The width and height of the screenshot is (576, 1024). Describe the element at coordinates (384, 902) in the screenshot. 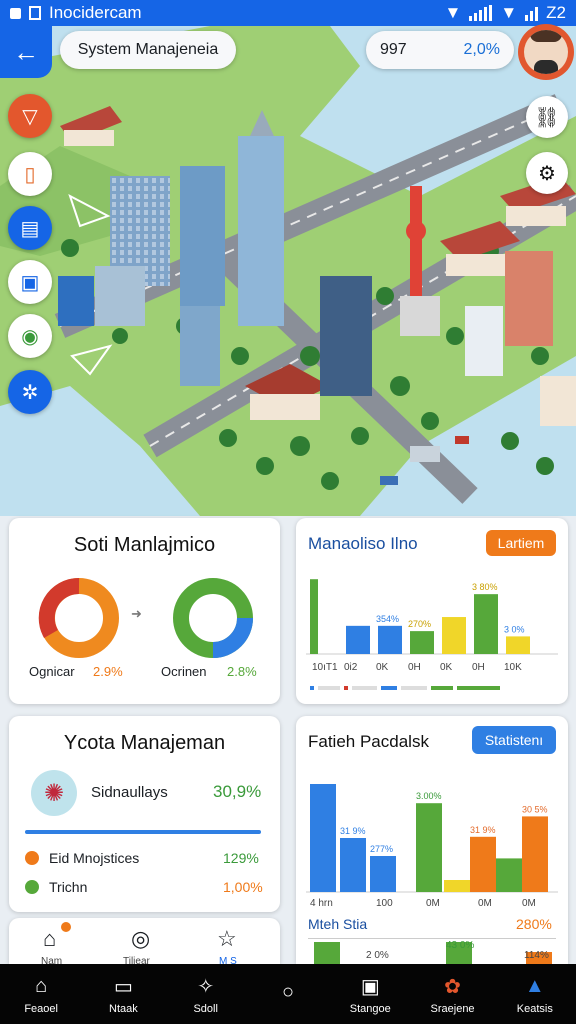

I see `x-tick-label-1: 100` at that location.